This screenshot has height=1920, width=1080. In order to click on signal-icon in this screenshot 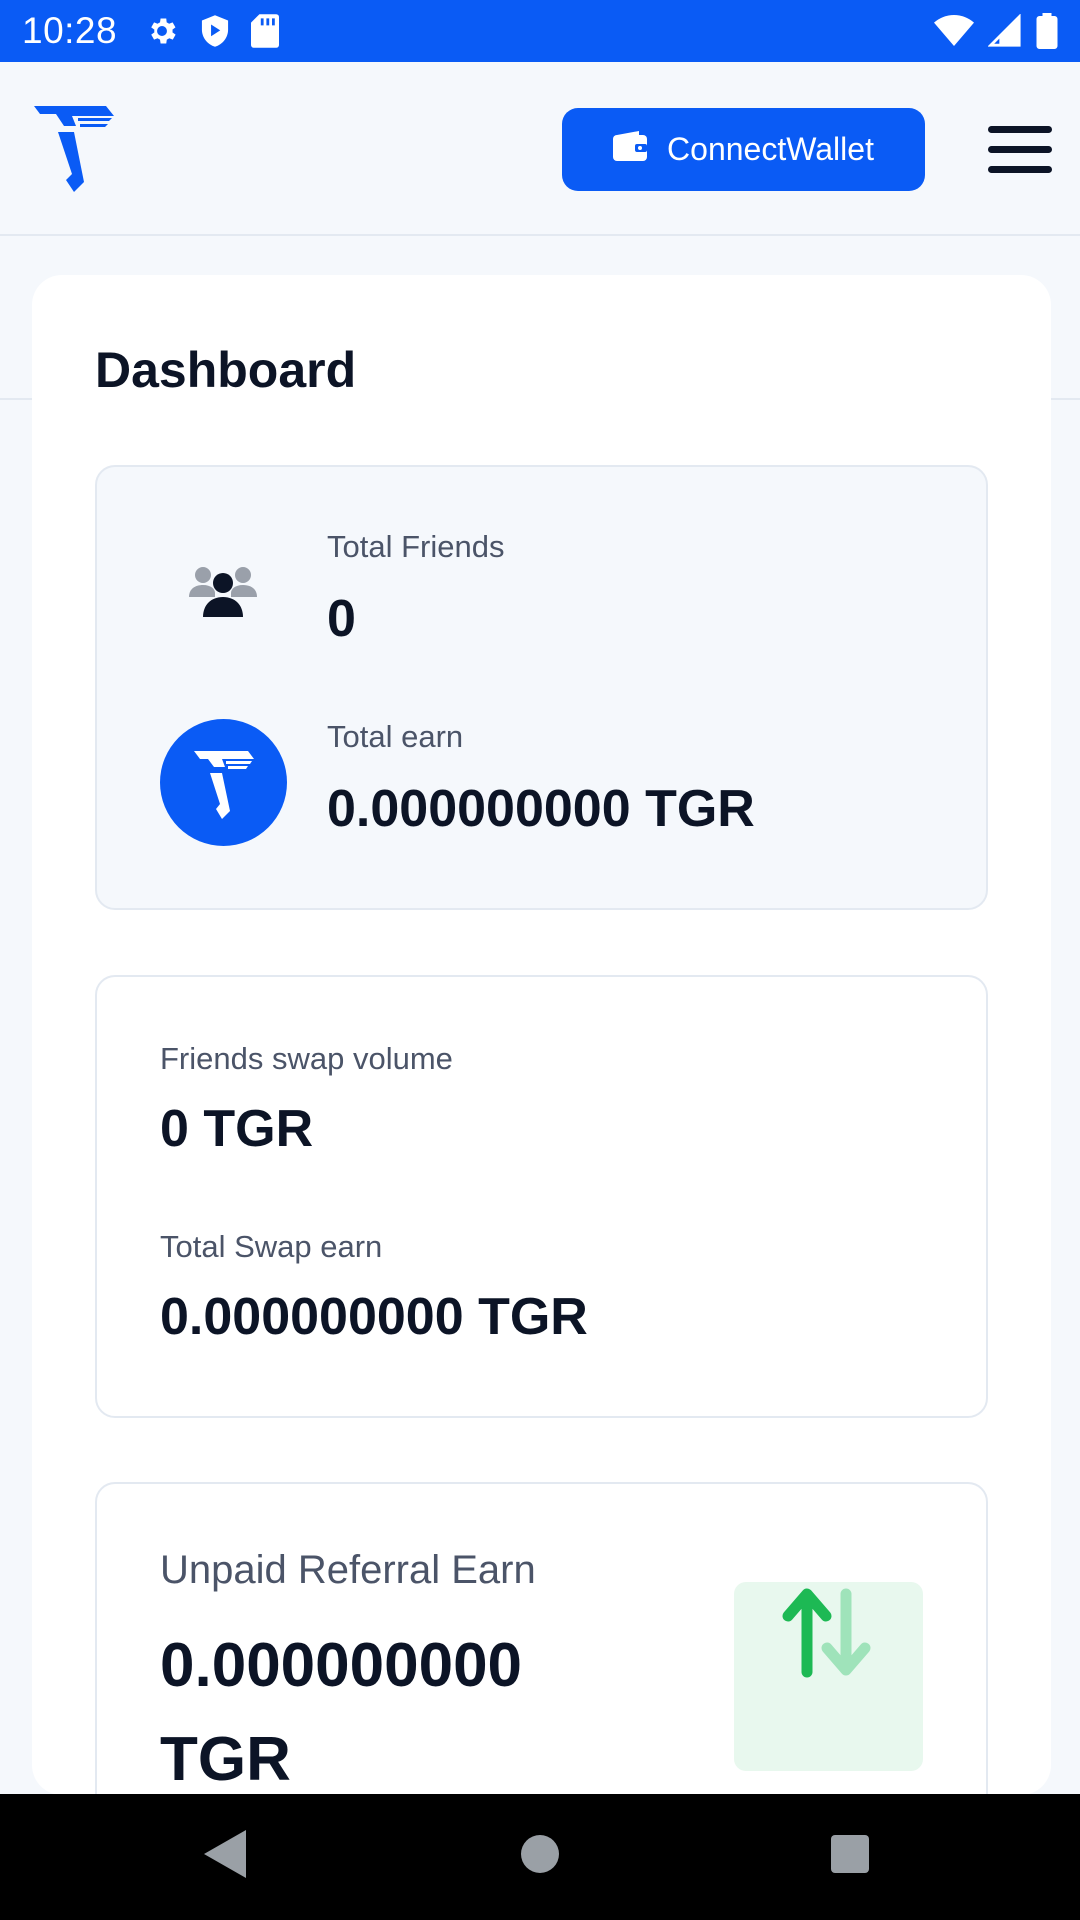, I will do `click(1005, 31)`.